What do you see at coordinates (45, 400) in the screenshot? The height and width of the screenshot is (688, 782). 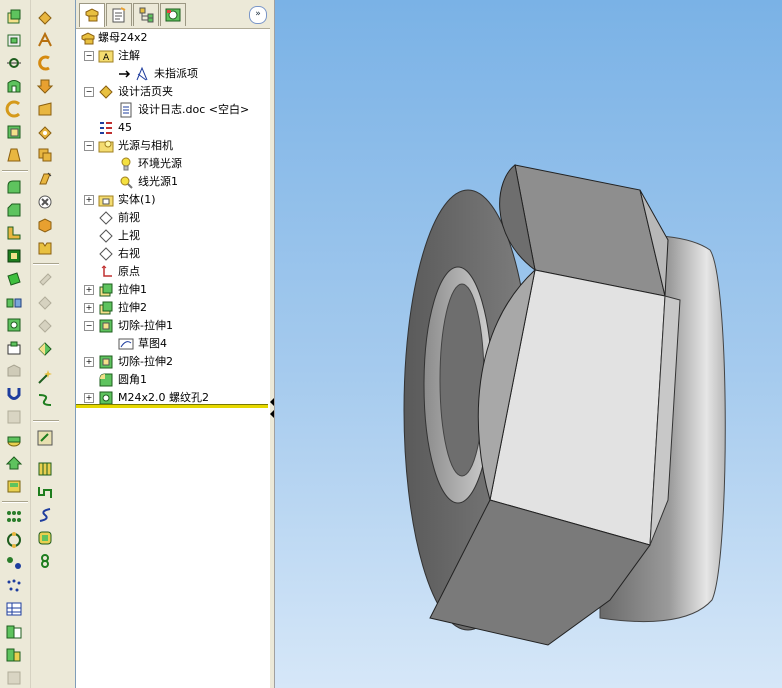 I see `curves-icon` at bounding box center [45, 400].